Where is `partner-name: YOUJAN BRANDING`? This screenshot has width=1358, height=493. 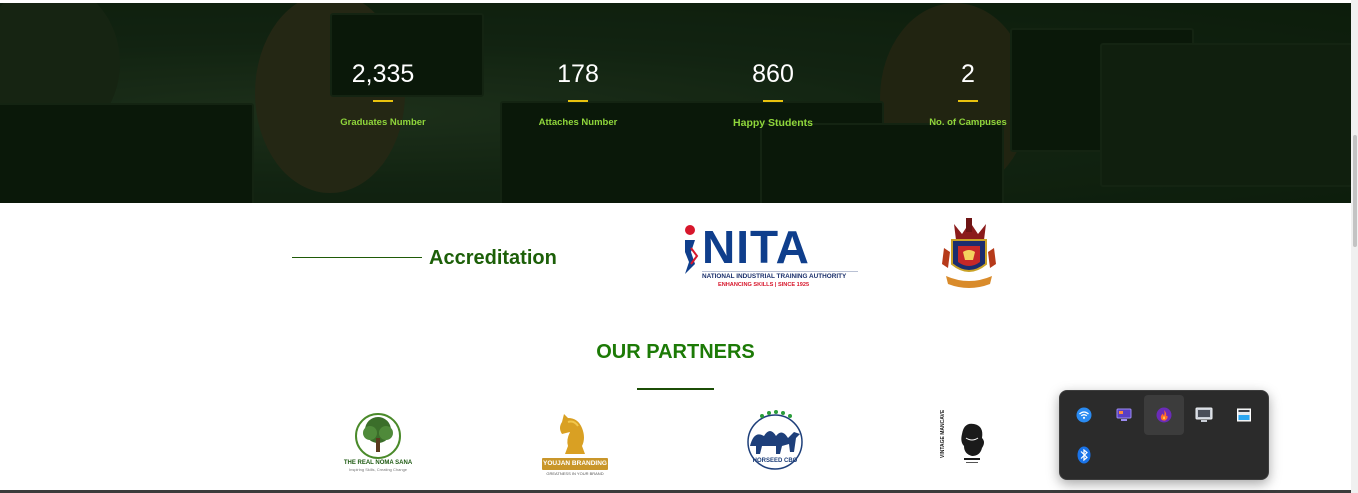 partner-name: YOUJAN BRANDING is located at coordinates (575, 463).